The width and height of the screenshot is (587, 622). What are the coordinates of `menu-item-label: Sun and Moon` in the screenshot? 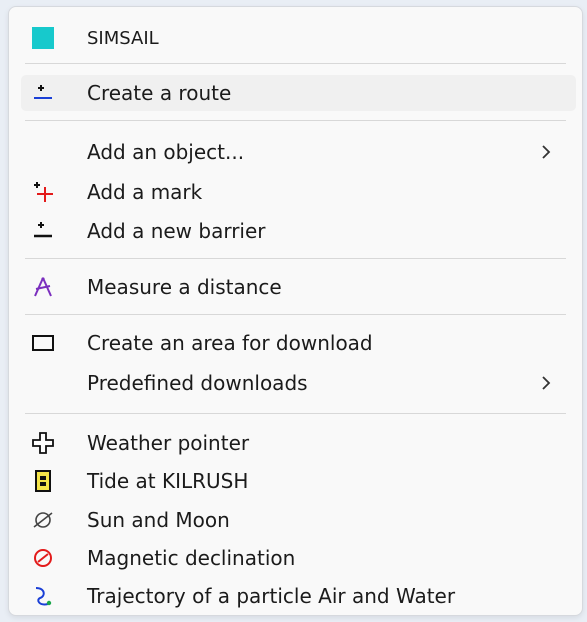 It's located at (158, 520).